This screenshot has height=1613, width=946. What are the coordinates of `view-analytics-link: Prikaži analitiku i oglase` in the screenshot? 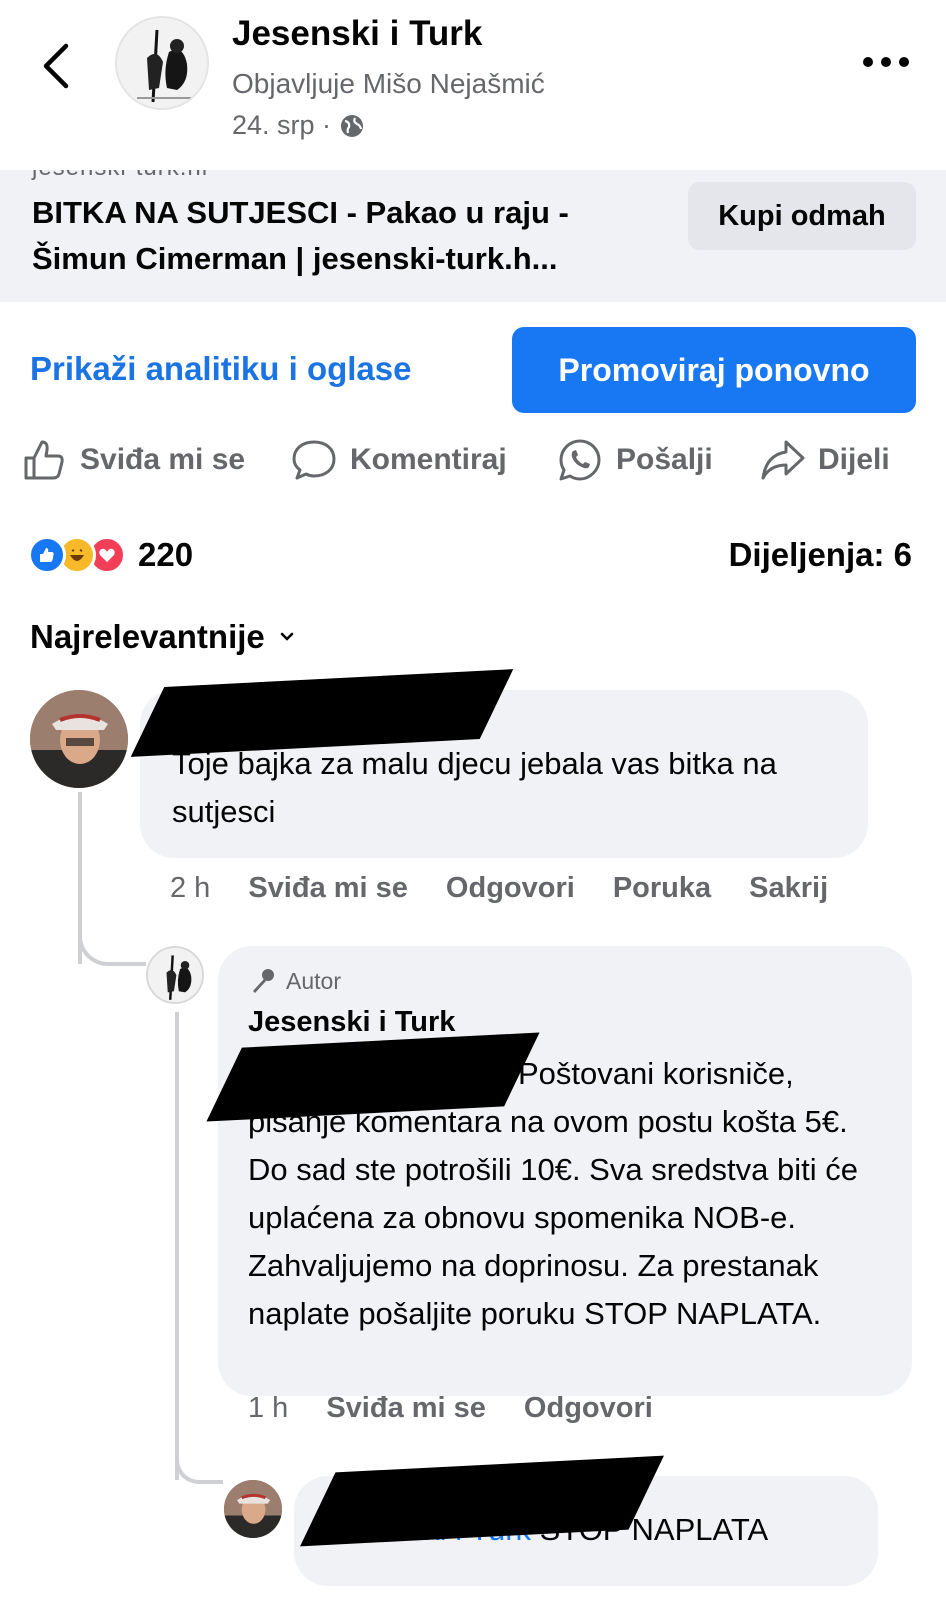 It's located at (220, 369).